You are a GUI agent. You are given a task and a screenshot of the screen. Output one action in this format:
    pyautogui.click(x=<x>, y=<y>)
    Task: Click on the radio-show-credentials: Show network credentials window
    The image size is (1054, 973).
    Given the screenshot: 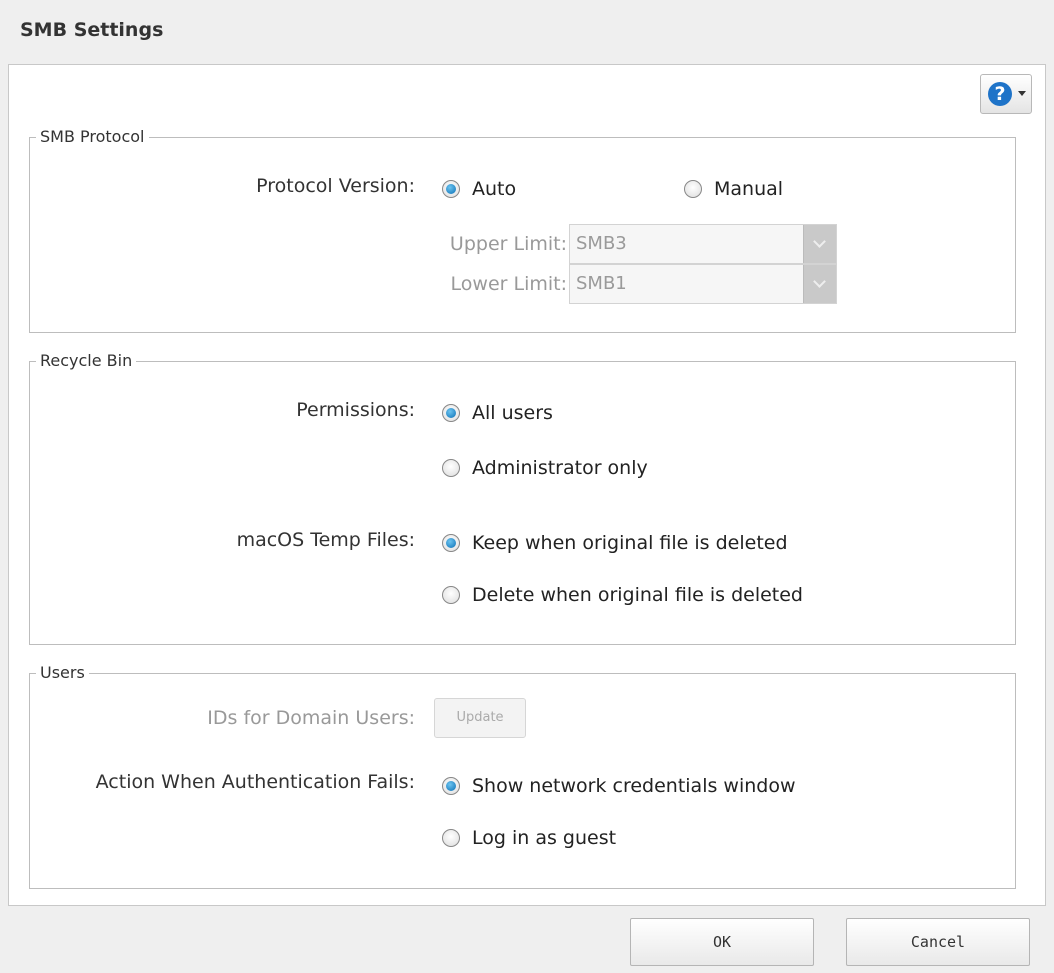 What is the action you would take?
    pyautogui.click(x=619, y=786)
    